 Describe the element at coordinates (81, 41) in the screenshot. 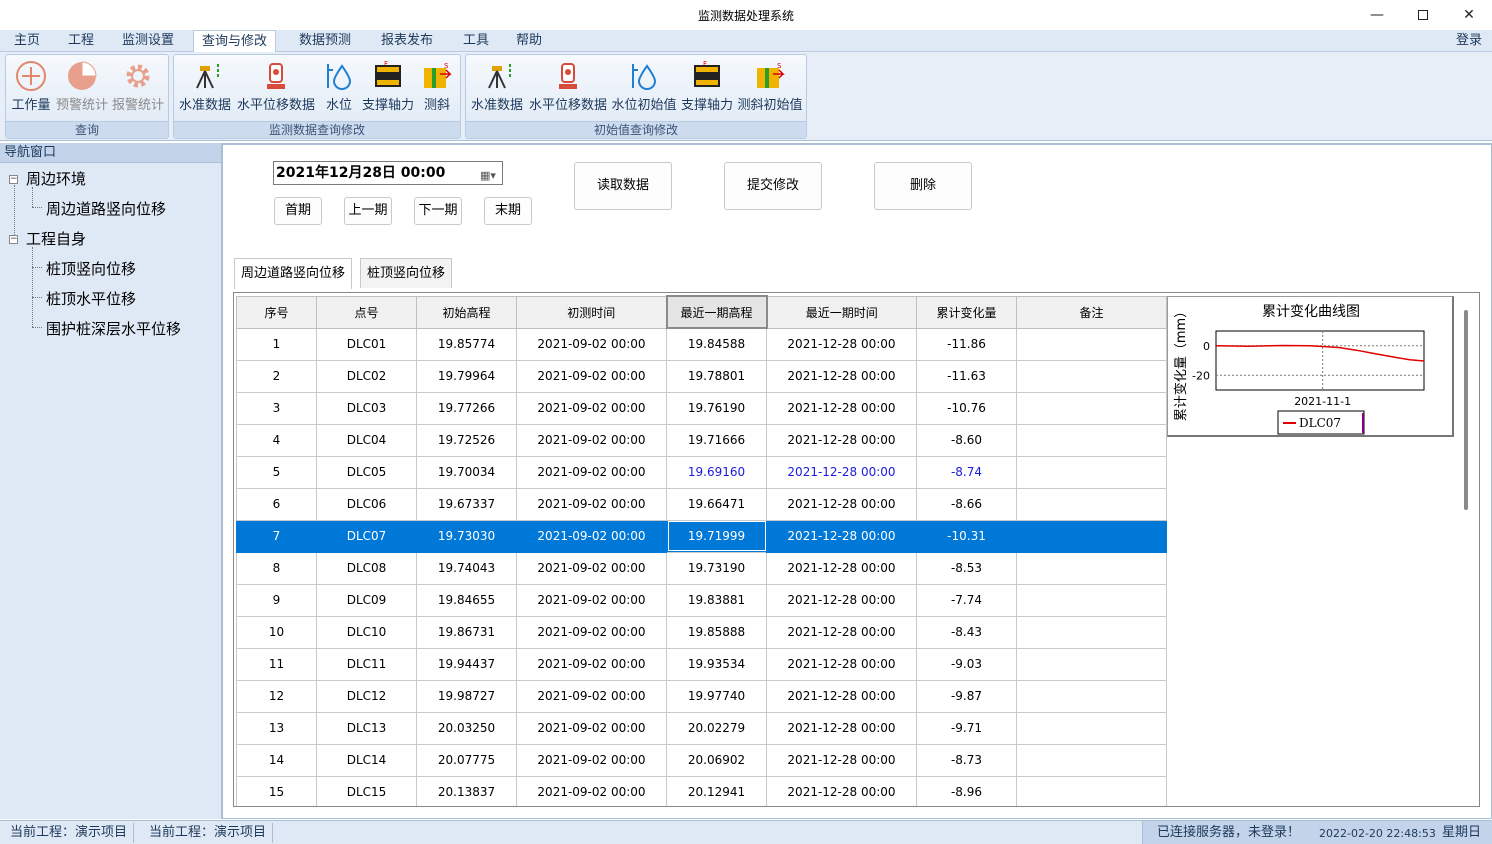

I see `menu-project: 工程` at that location.